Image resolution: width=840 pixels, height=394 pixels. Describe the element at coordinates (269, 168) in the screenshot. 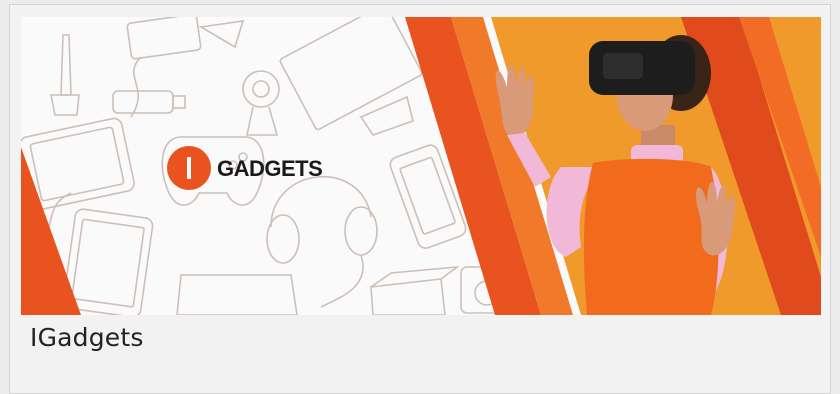

I see `logo-text: GADGETS` at that location.